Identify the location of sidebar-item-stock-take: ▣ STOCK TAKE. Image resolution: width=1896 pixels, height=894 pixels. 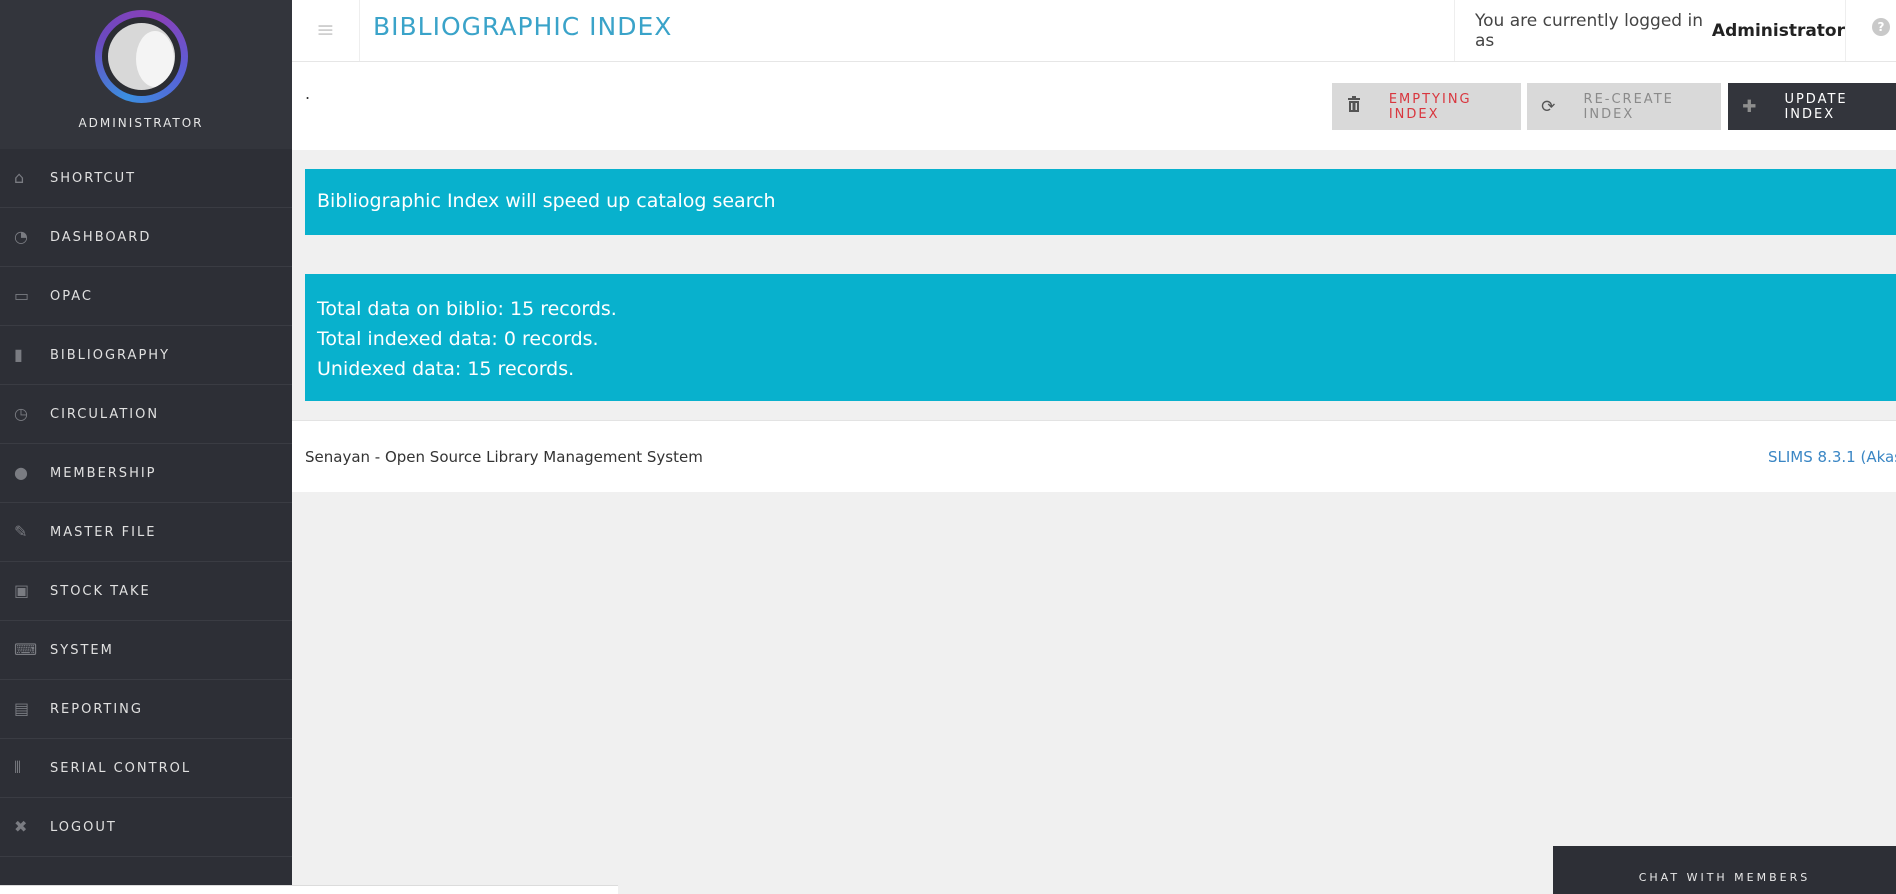
(146, 591).